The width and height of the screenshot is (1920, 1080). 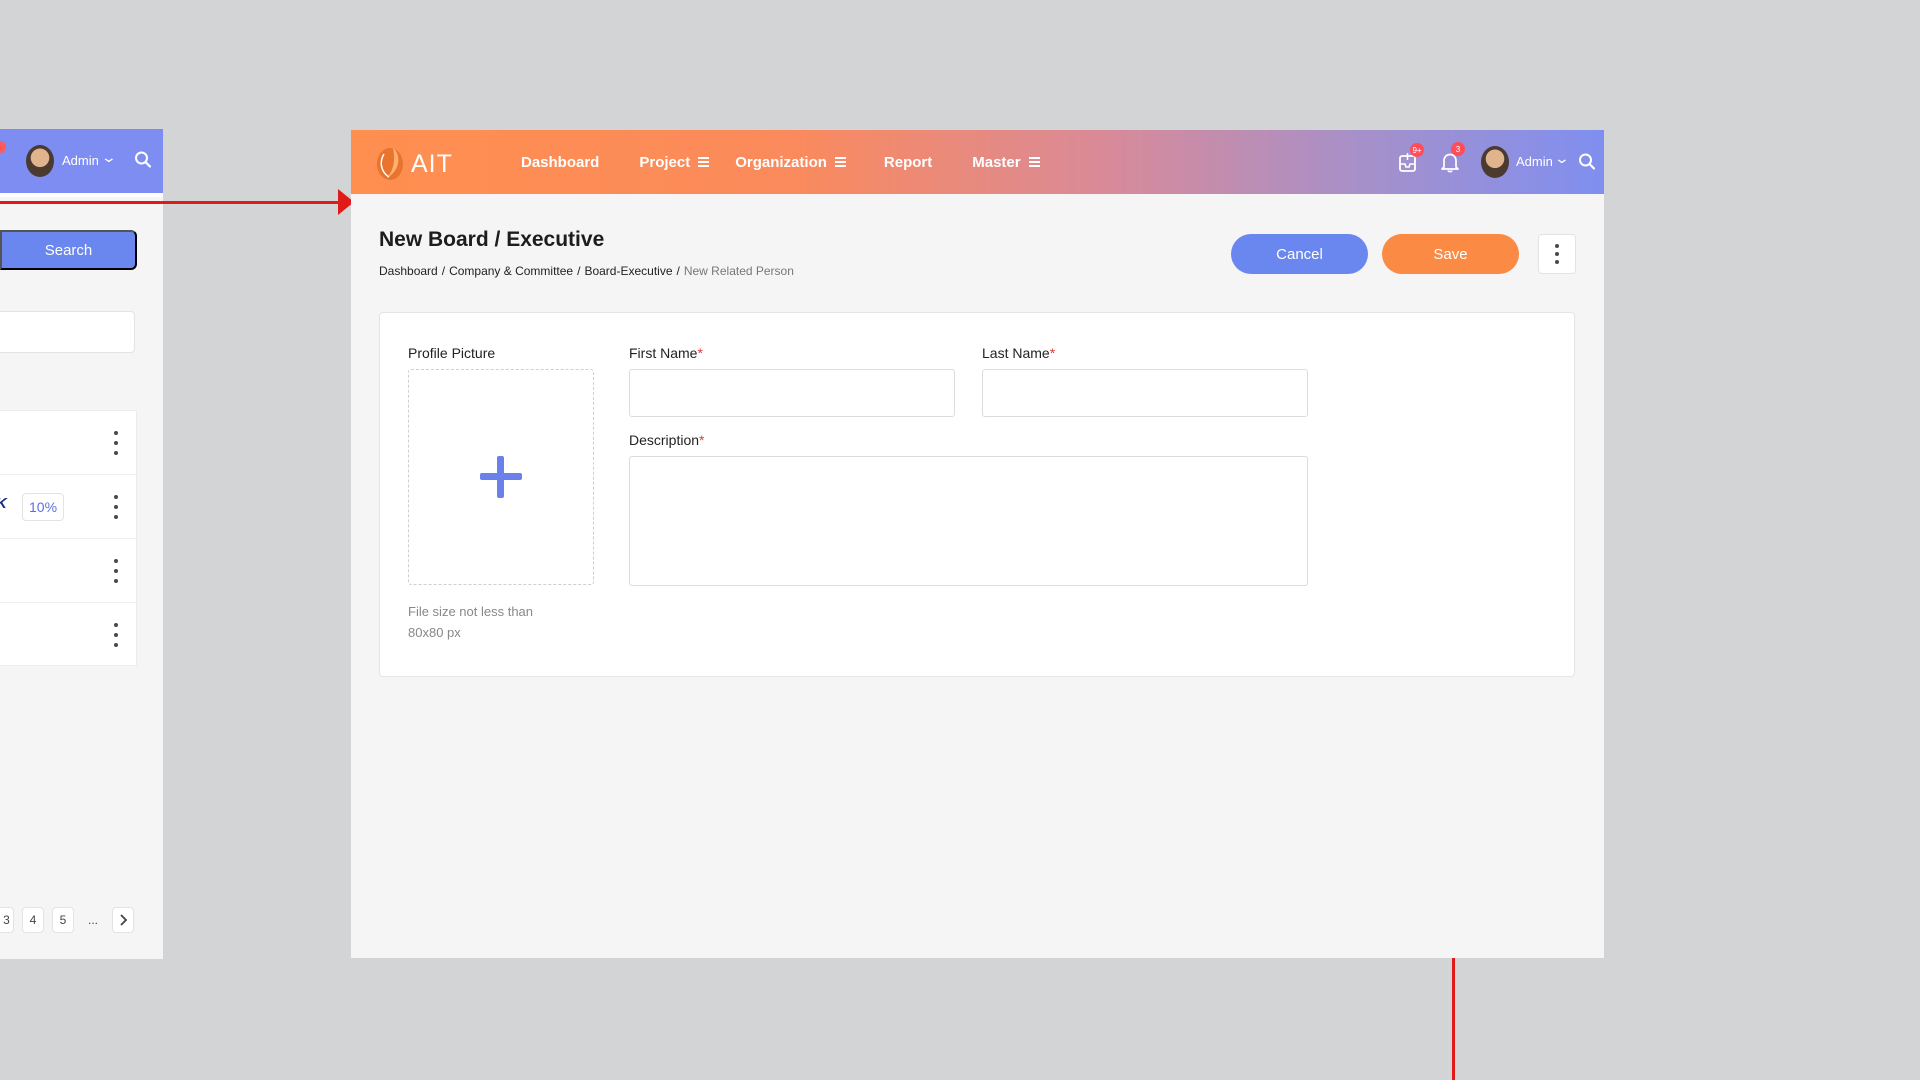 I want to click on breadcrumb-link: Dashboard, so click(x=408, y=271).